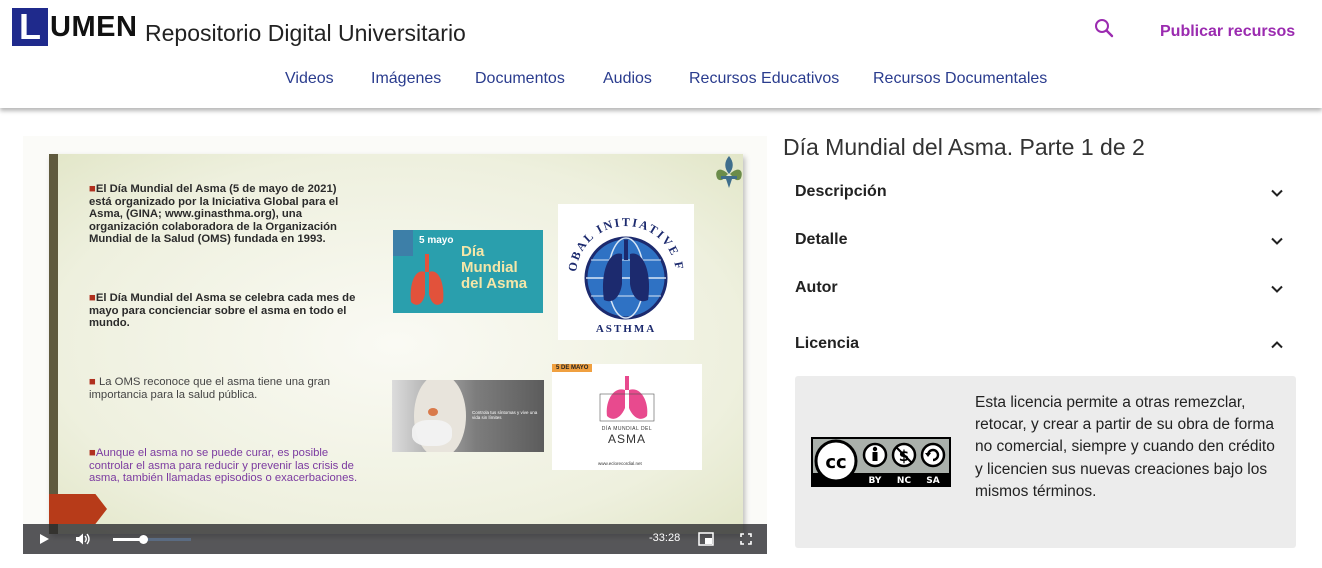  Describe the element at coordinates (623, 266) in the screenshot. I see `gina-logo: GLOBAL INITIATIVE FOR ASTHMA` at that location.